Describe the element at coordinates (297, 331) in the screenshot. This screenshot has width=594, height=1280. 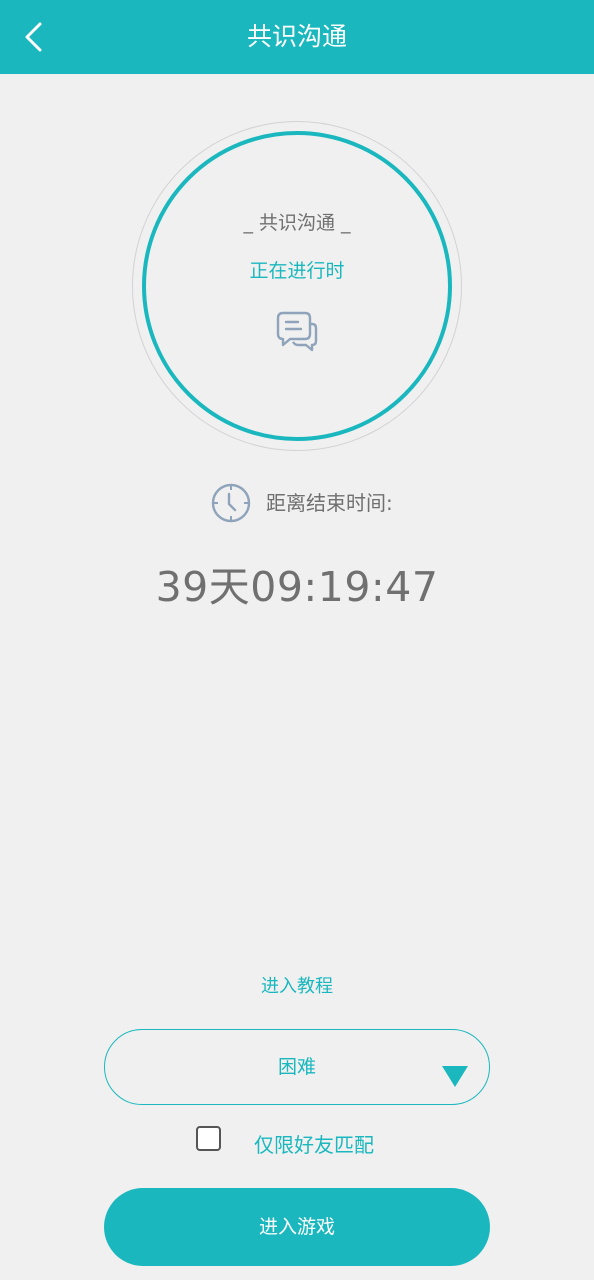
I see `chat-bubbles-icon` at that location.